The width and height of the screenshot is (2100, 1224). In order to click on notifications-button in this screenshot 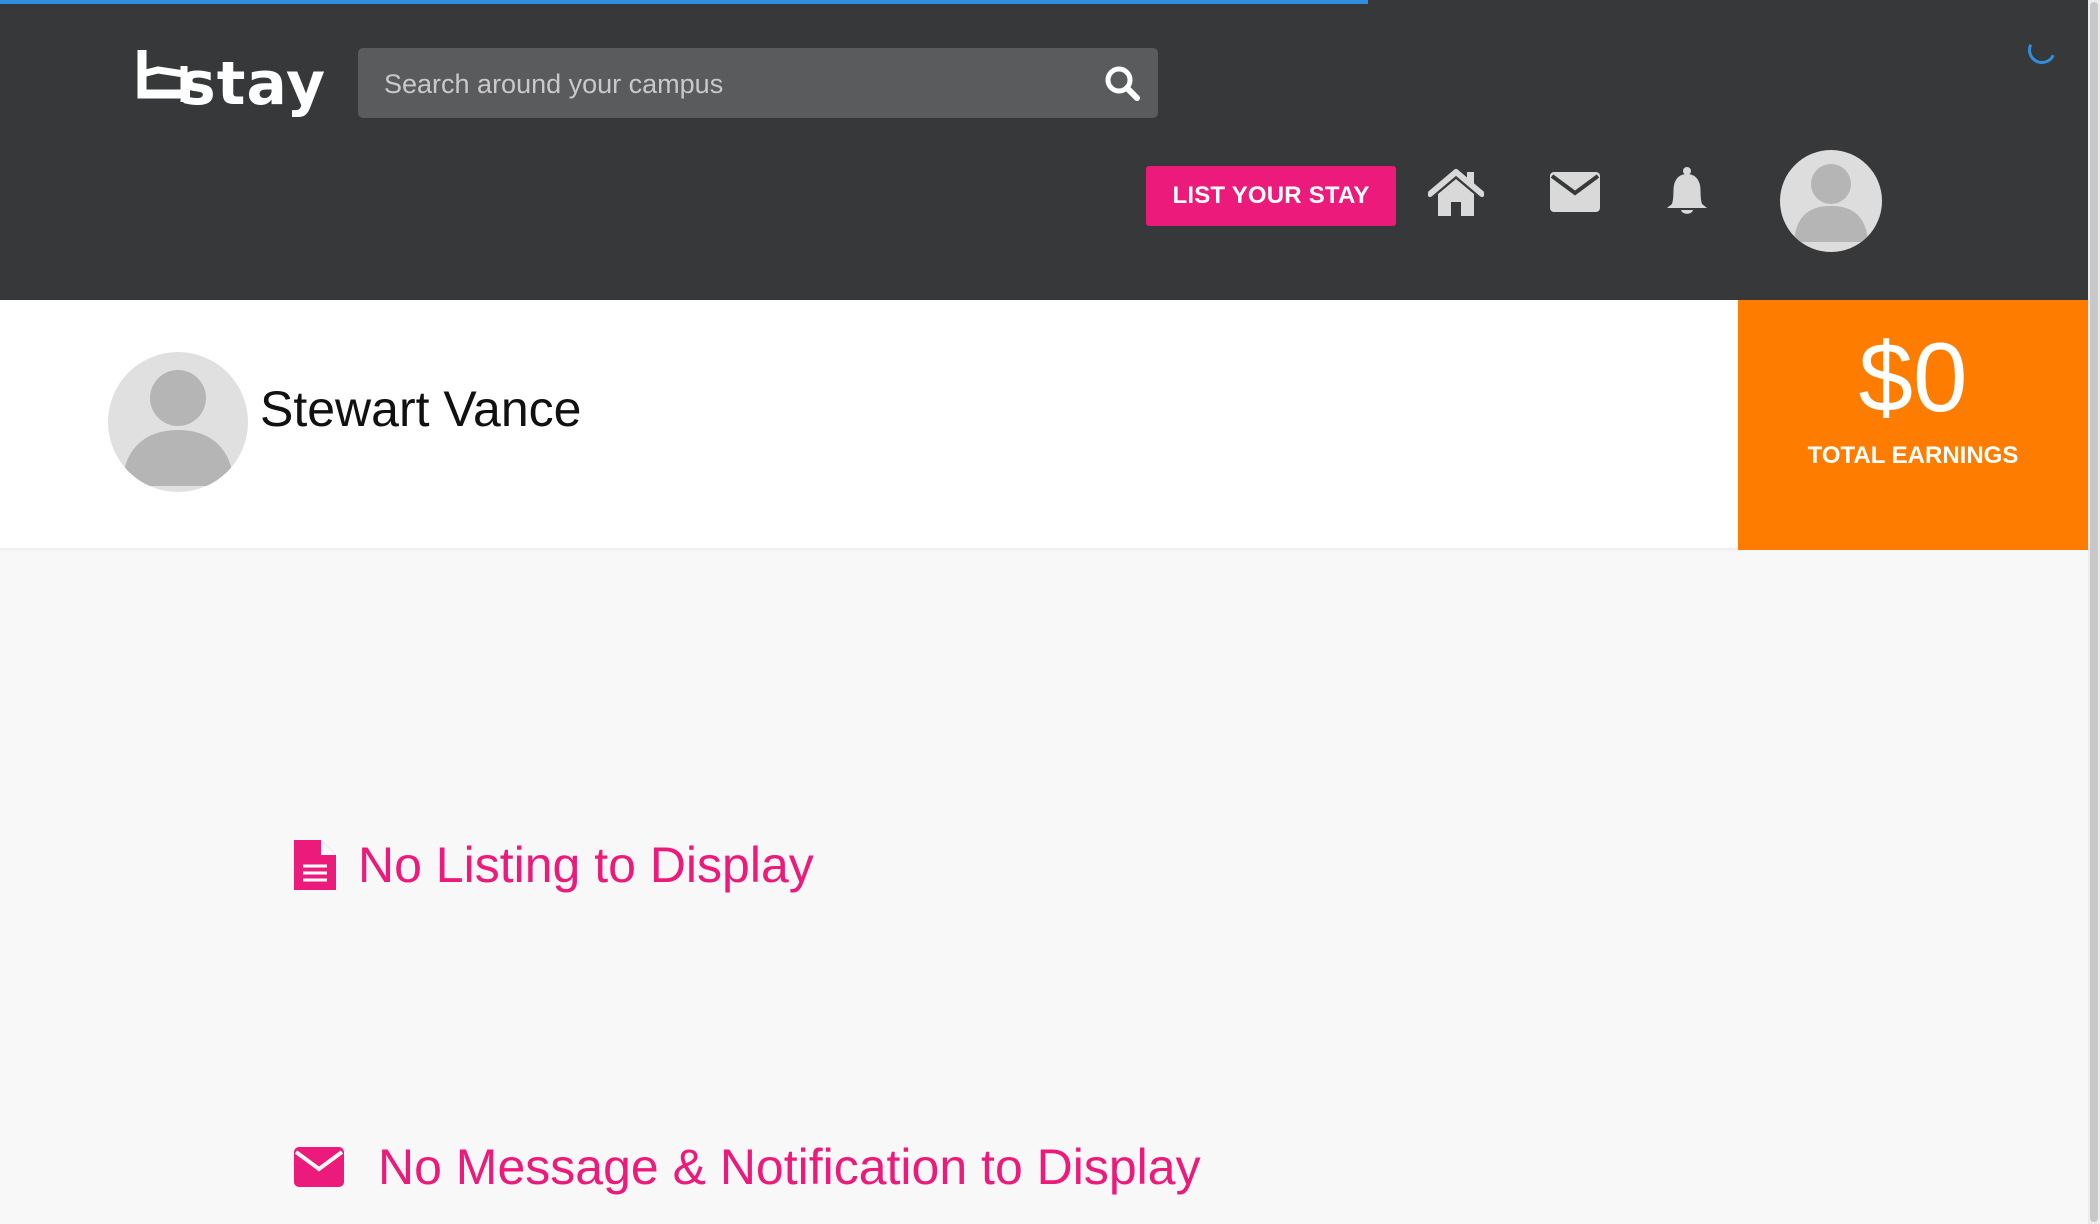, I will do `click(1687, 191)`.